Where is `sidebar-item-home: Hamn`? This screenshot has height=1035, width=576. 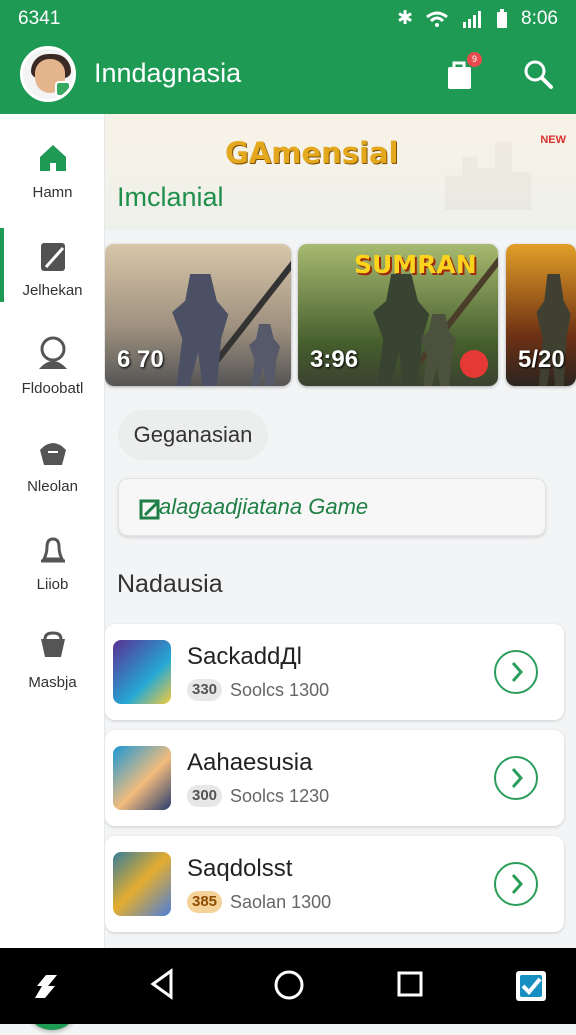
sidebar-item-home: Hamn is located at coordinates (52, 185).